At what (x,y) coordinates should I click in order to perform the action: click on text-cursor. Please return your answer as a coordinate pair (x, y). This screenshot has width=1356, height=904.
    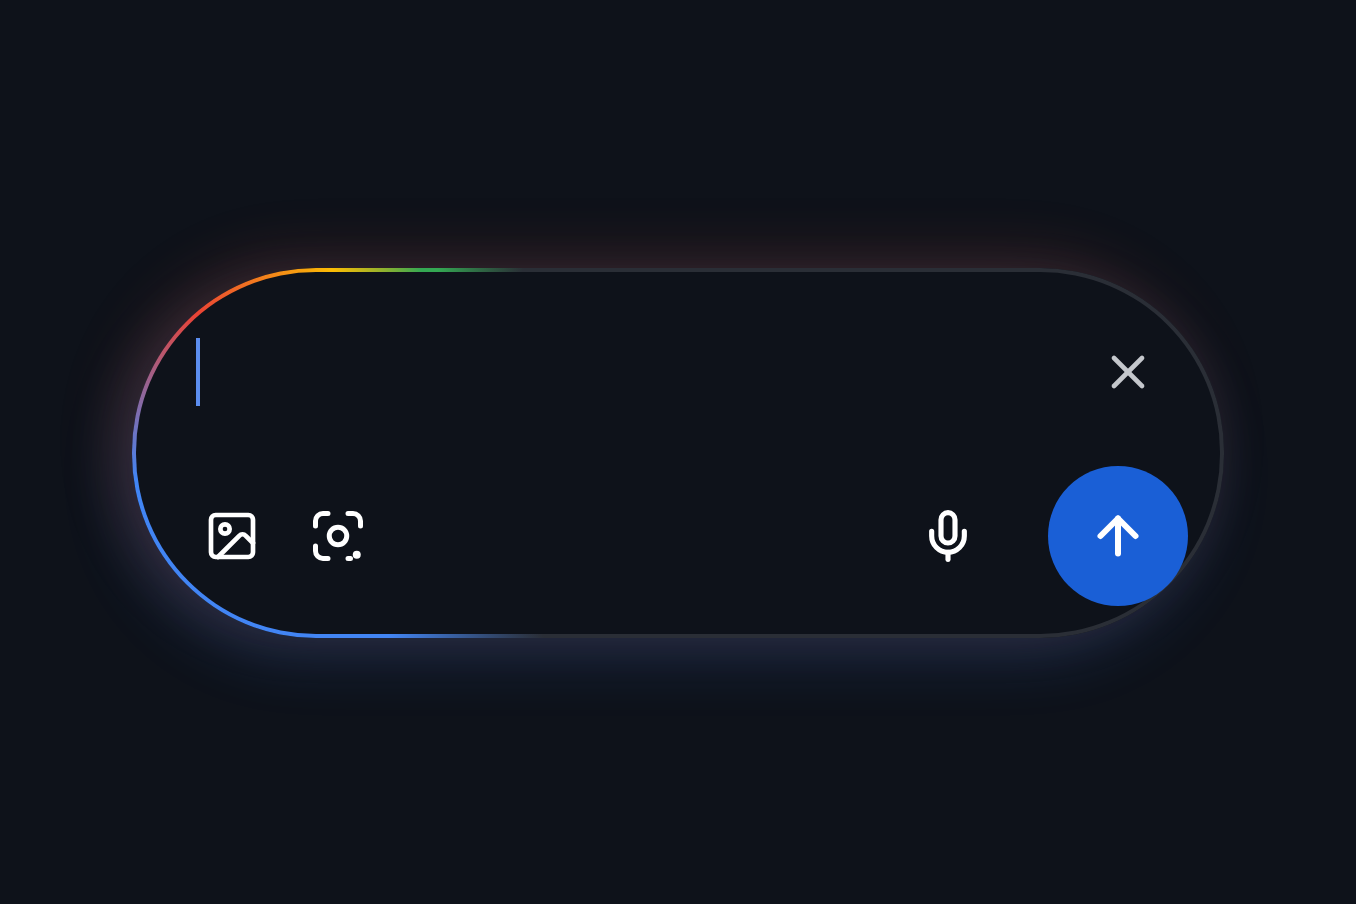
    Looking at the image, I should click on (198, 371).